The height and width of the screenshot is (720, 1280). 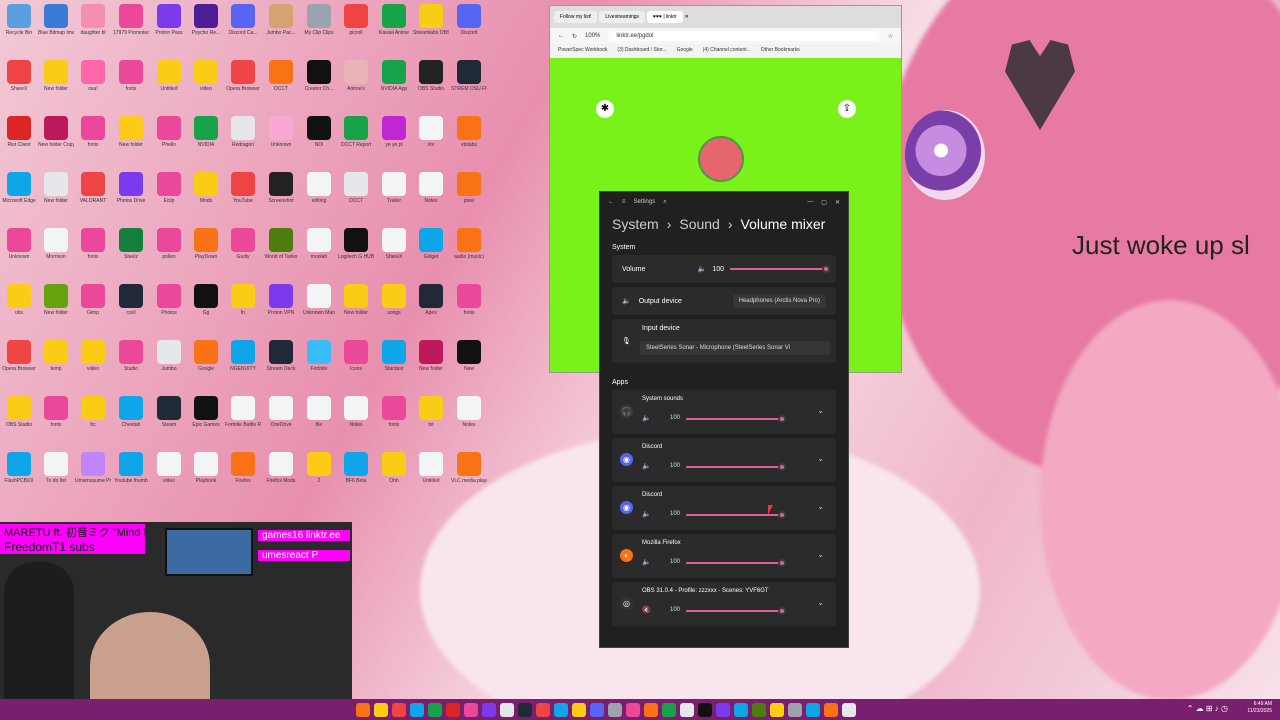 I want to click on desktop-icon: New, so click(x=469, y=356).